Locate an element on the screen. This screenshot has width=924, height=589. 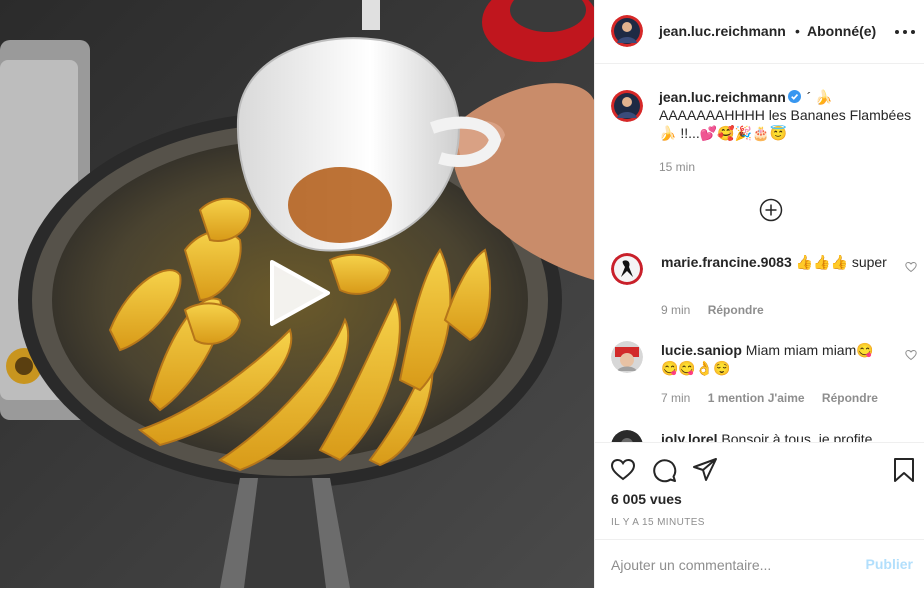
publish-button: Publier is located at coordinates (889, 564).